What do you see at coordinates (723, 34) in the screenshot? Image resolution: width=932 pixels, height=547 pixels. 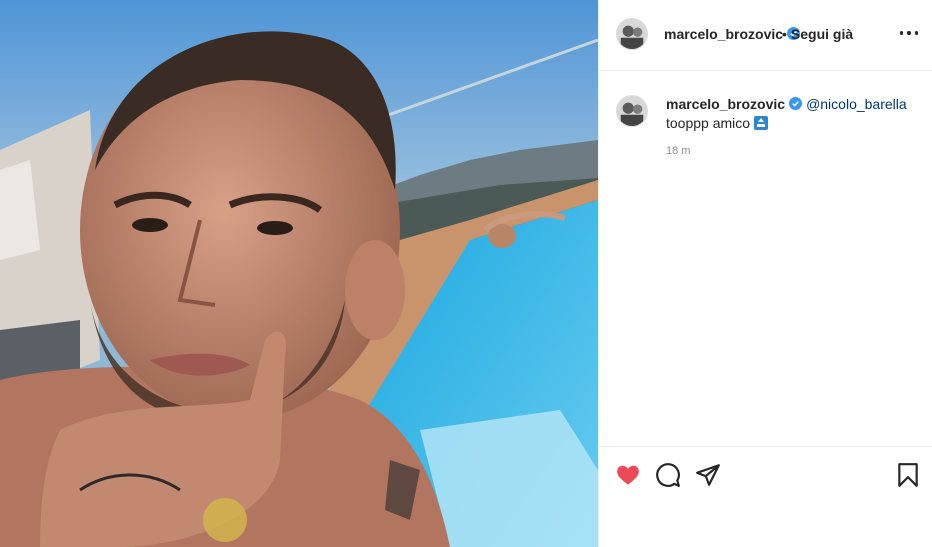 I see `header-username-text: marcelo_brozovic` at bounding box center [723, 34].